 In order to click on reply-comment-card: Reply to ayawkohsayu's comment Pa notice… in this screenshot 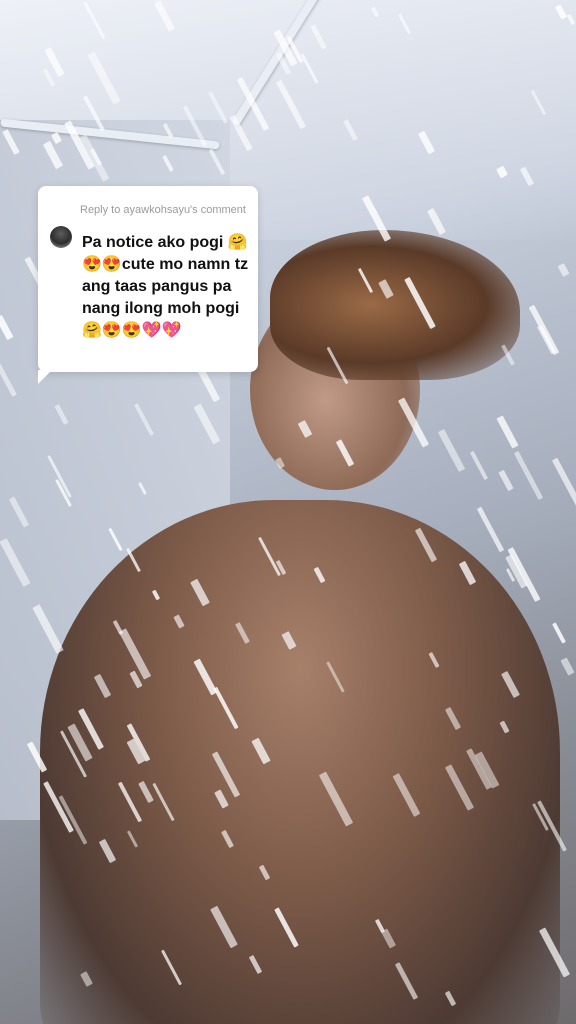, I will do `click(148, 279)`.